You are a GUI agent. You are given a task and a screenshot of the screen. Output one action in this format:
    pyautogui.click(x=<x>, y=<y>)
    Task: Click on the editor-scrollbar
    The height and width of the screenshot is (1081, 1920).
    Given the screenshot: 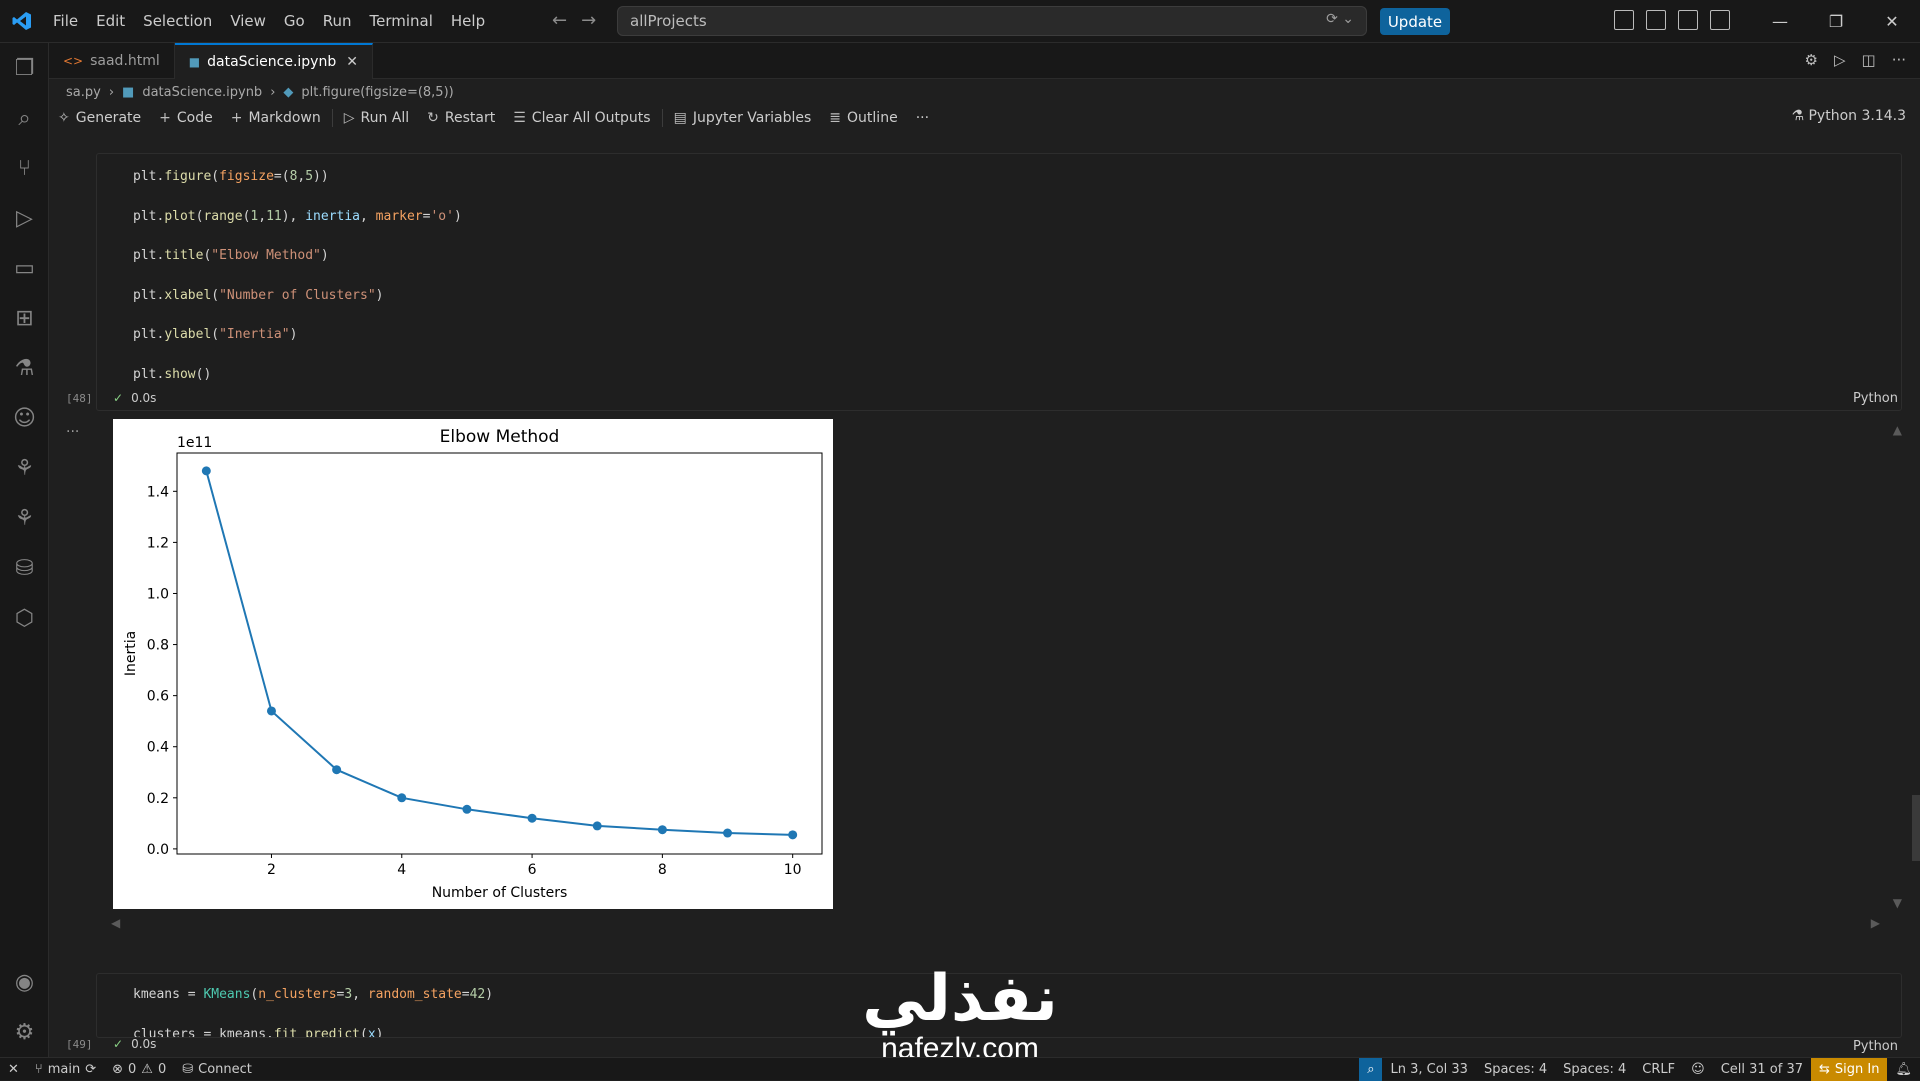 What is the action you would take?
    pyautogui.click(x=1916, y=828)
    